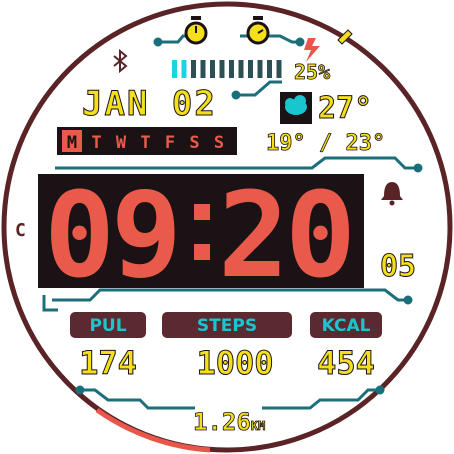  I want to click on metric-value: 1000, so click(234, 363).